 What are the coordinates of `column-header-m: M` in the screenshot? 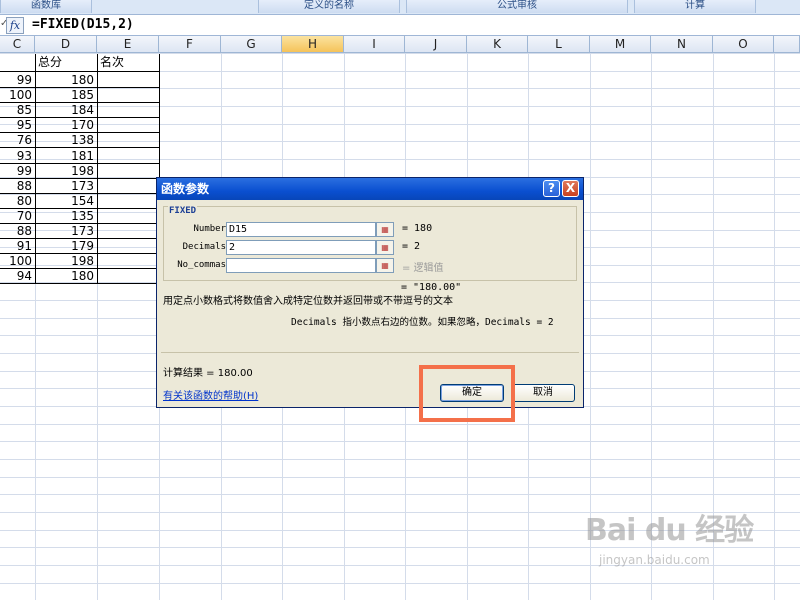 It's located at (620, 44).